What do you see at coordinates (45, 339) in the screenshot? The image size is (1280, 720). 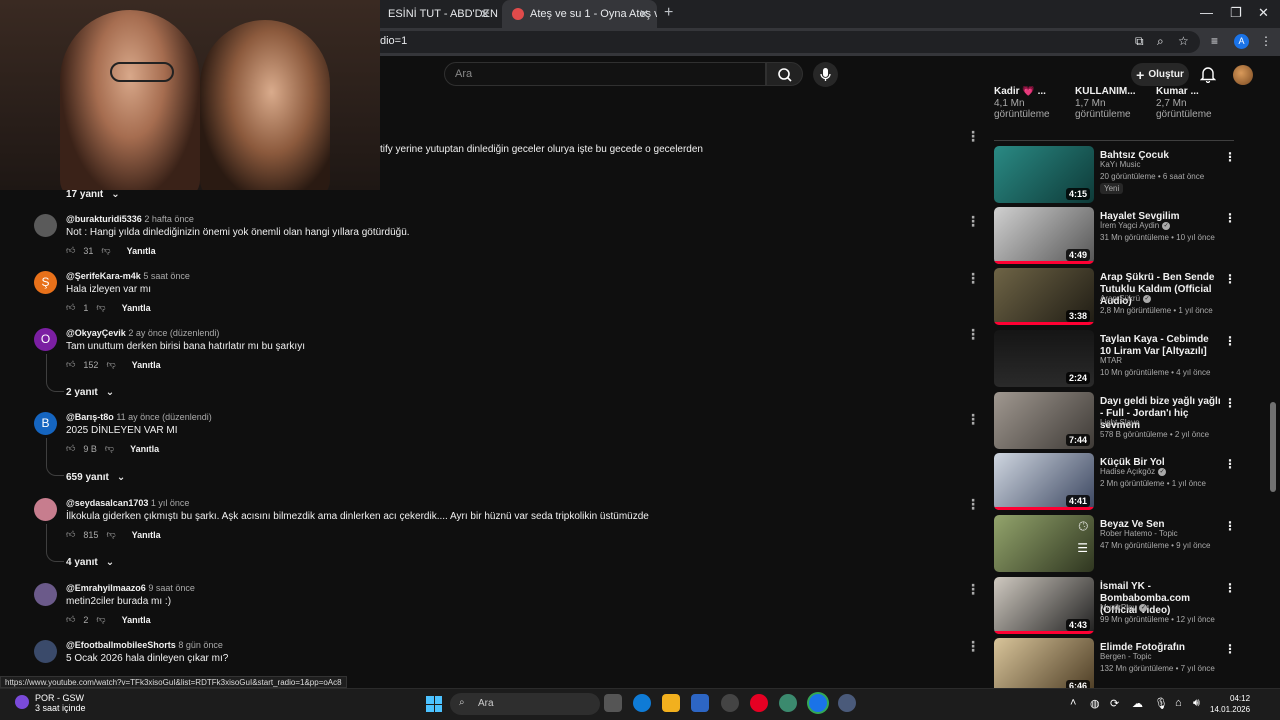 I see `avatar: O` at bounding box center [45, 339].